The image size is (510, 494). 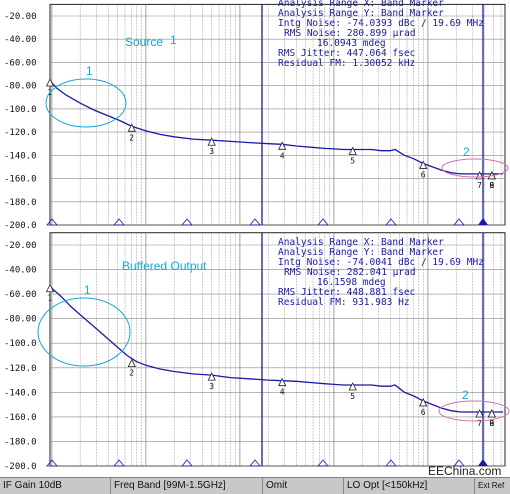 I want to click on trace-marker-label: 7, so click(x=479, y=185).